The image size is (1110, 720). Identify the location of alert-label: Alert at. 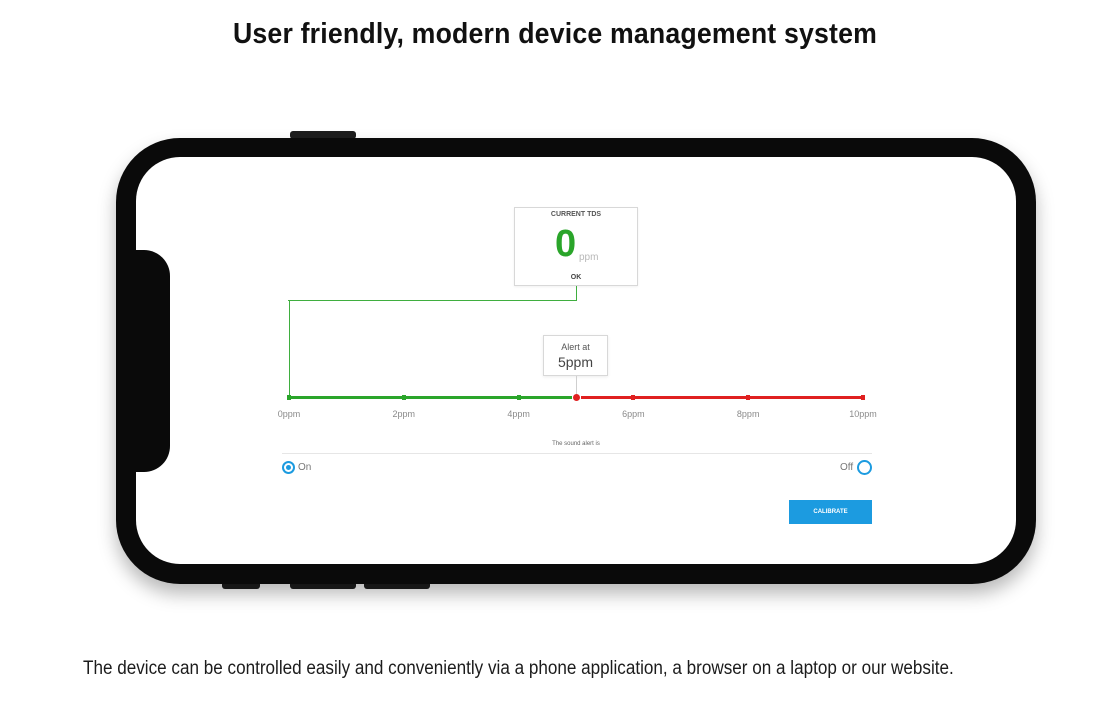
(575, 347).